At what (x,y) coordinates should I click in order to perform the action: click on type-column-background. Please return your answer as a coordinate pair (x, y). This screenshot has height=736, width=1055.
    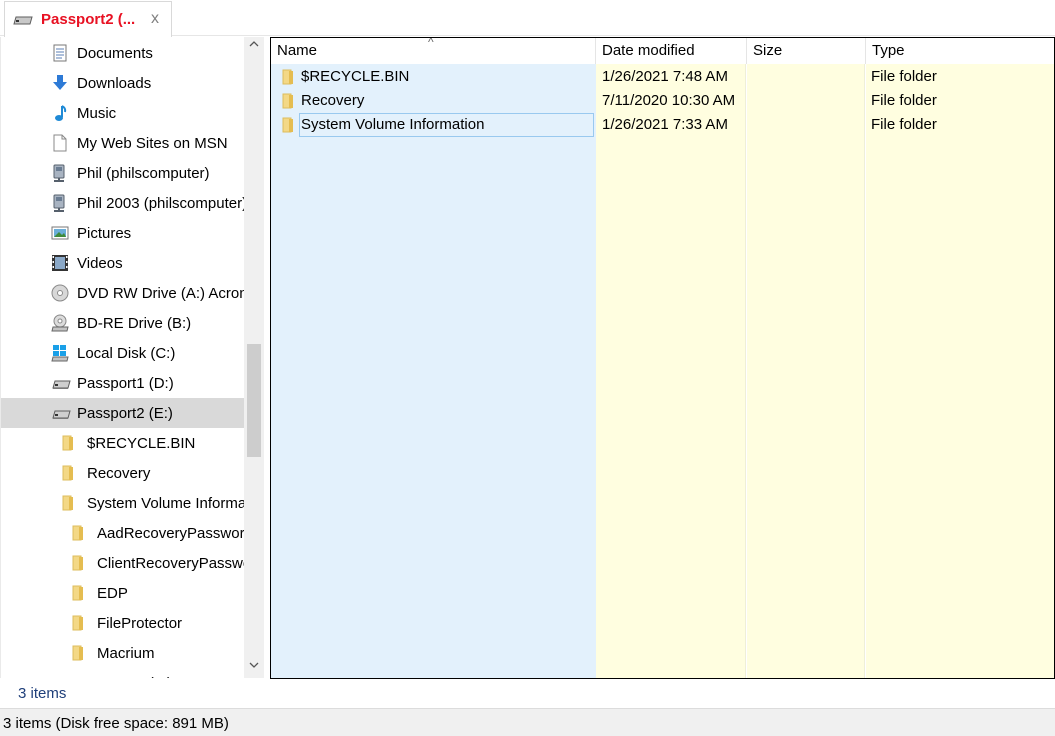
    Looking at the image, I should click on (960, 371).